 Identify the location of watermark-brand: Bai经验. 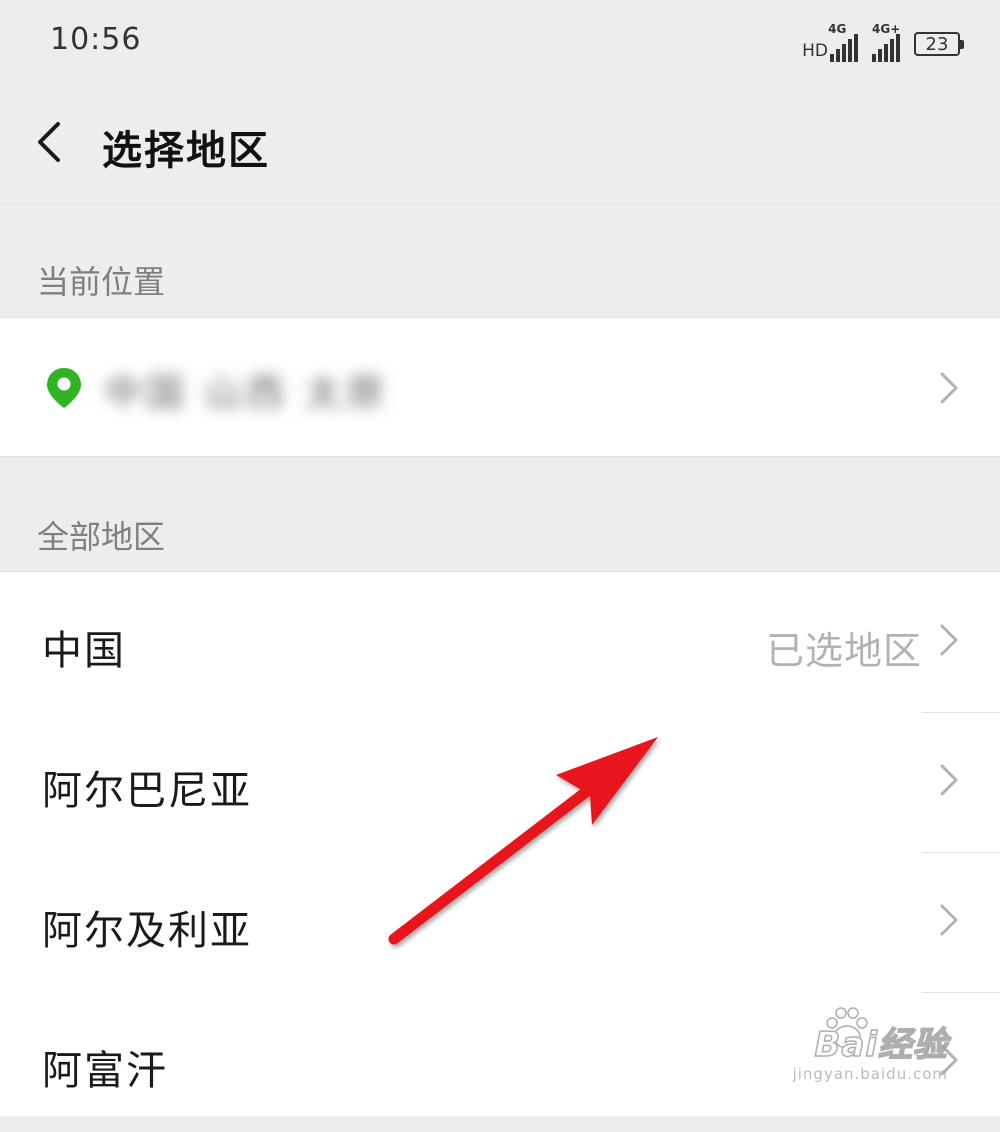
(881, 1045).